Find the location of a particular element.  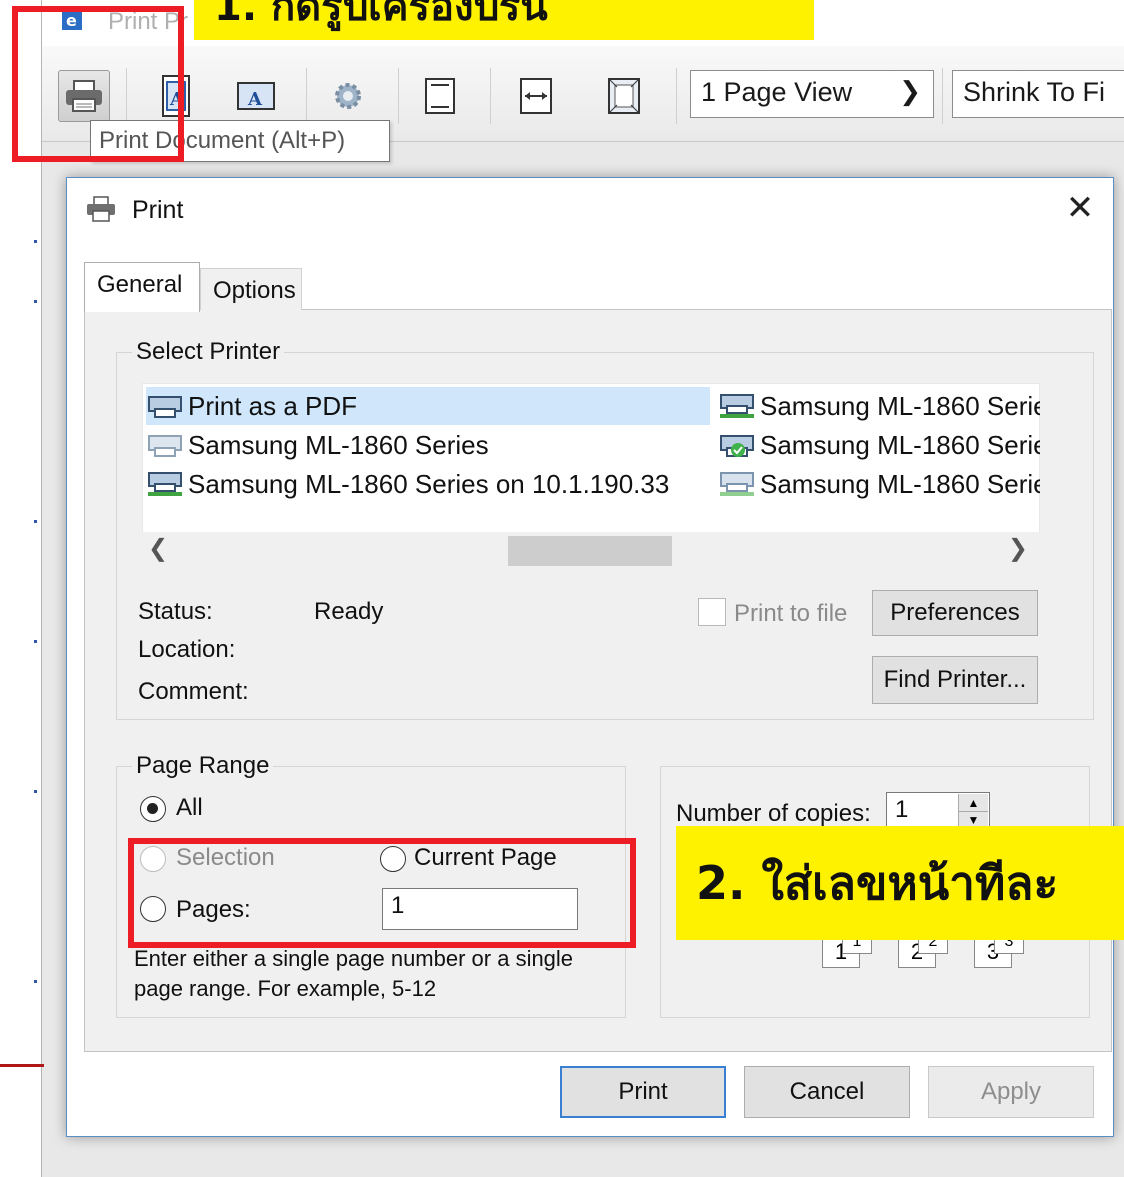

location-label: Location: is located at coordinates (187, 649).